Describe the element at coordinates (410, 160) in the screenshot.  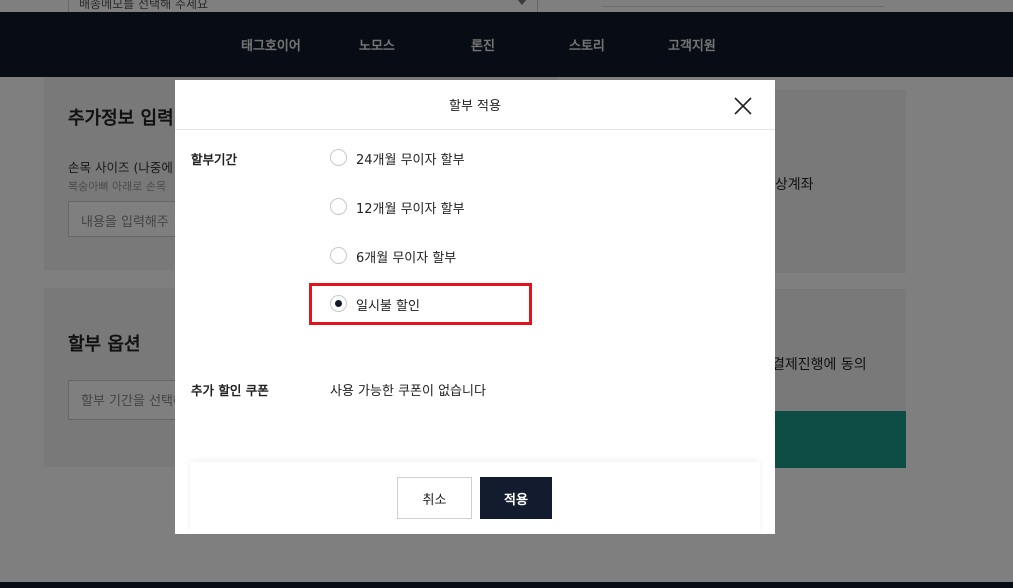
I see `radio-label: 24개월 무이자 할부` at that location.